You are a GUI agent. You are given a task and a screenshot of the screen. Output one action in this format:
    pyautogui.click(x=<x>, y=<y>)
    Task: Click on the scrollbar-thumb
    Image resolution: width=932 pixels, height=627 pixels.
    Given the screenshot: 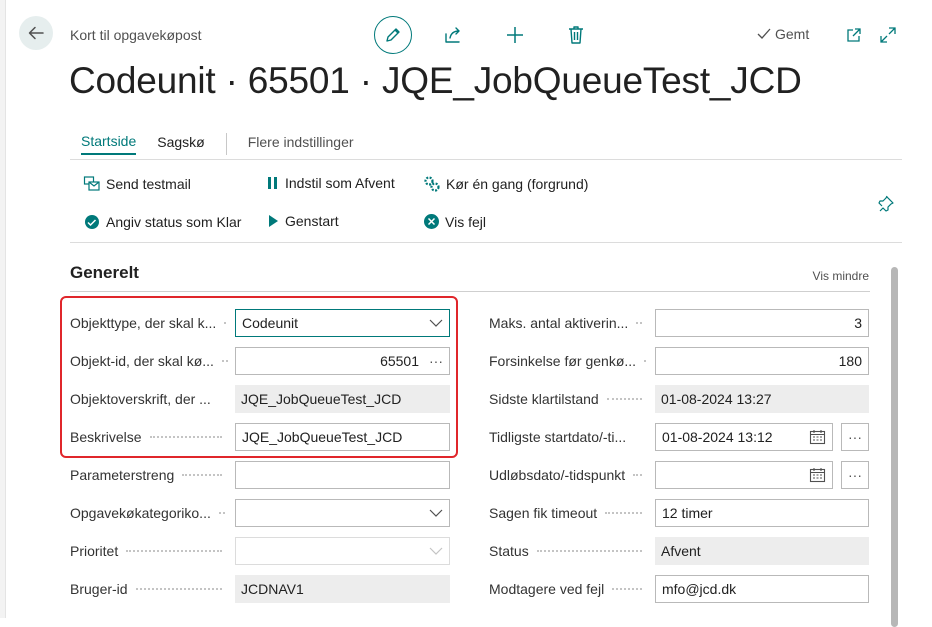 What is the action you would take?
    pyautogui.click(x=894, y=447)
    